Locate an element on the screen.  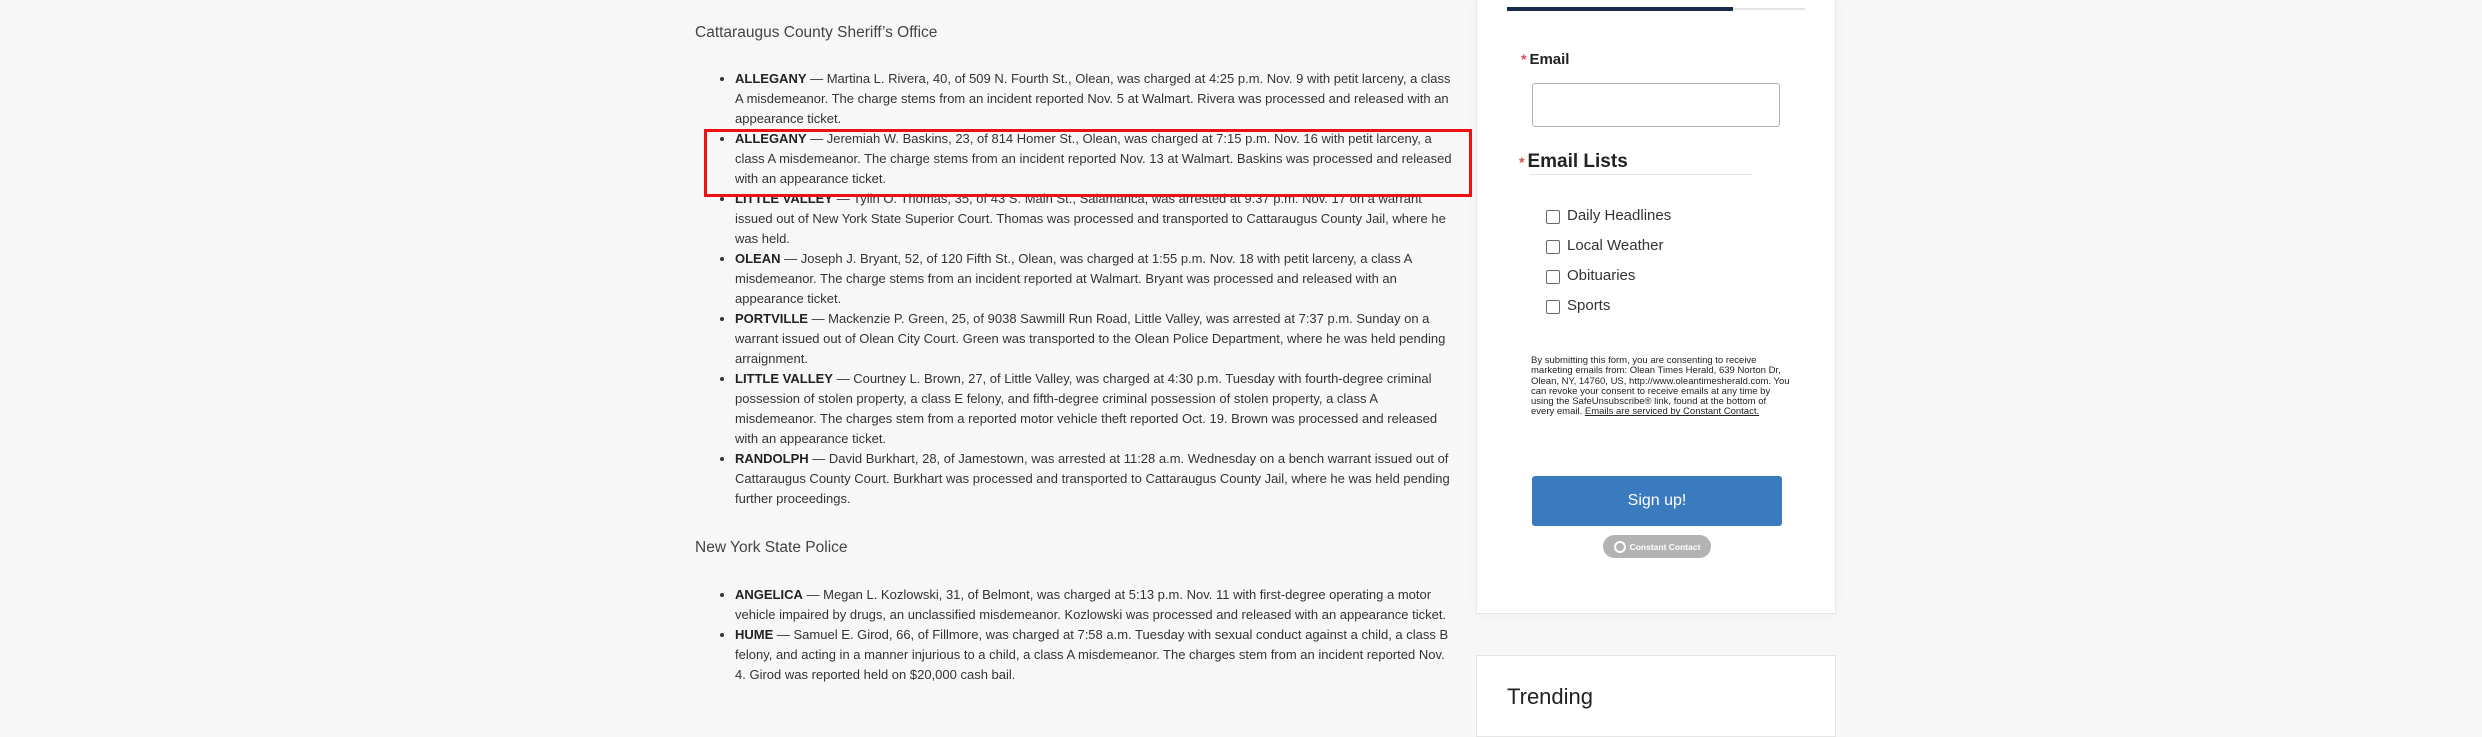
town-name: HUME is located at coordinates (754, 634).